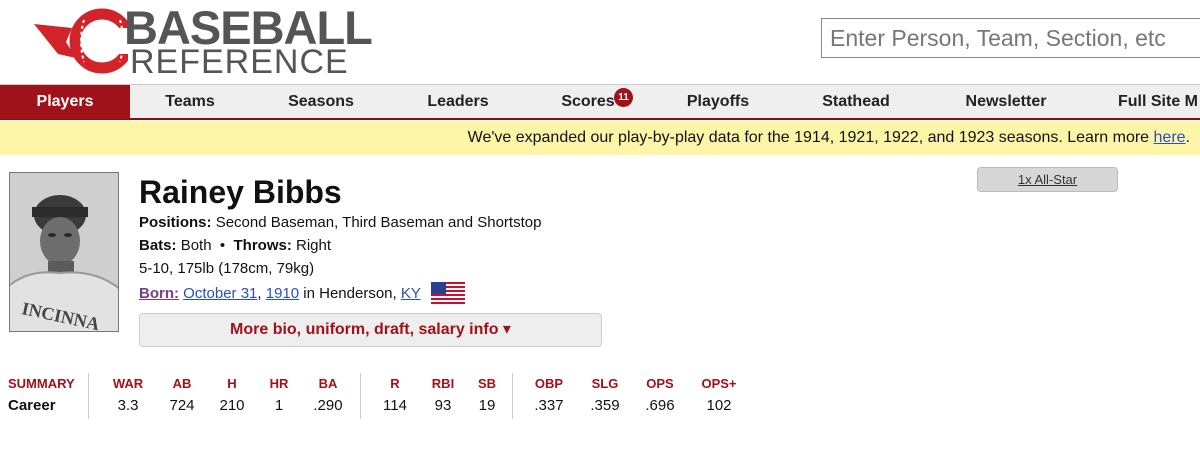 This screenshot has height=466, width=1200. What do you see at coordinates (549, 405) in the screenshot?
I see `stat-value-obp: .337` at bounding box center [549, 405].